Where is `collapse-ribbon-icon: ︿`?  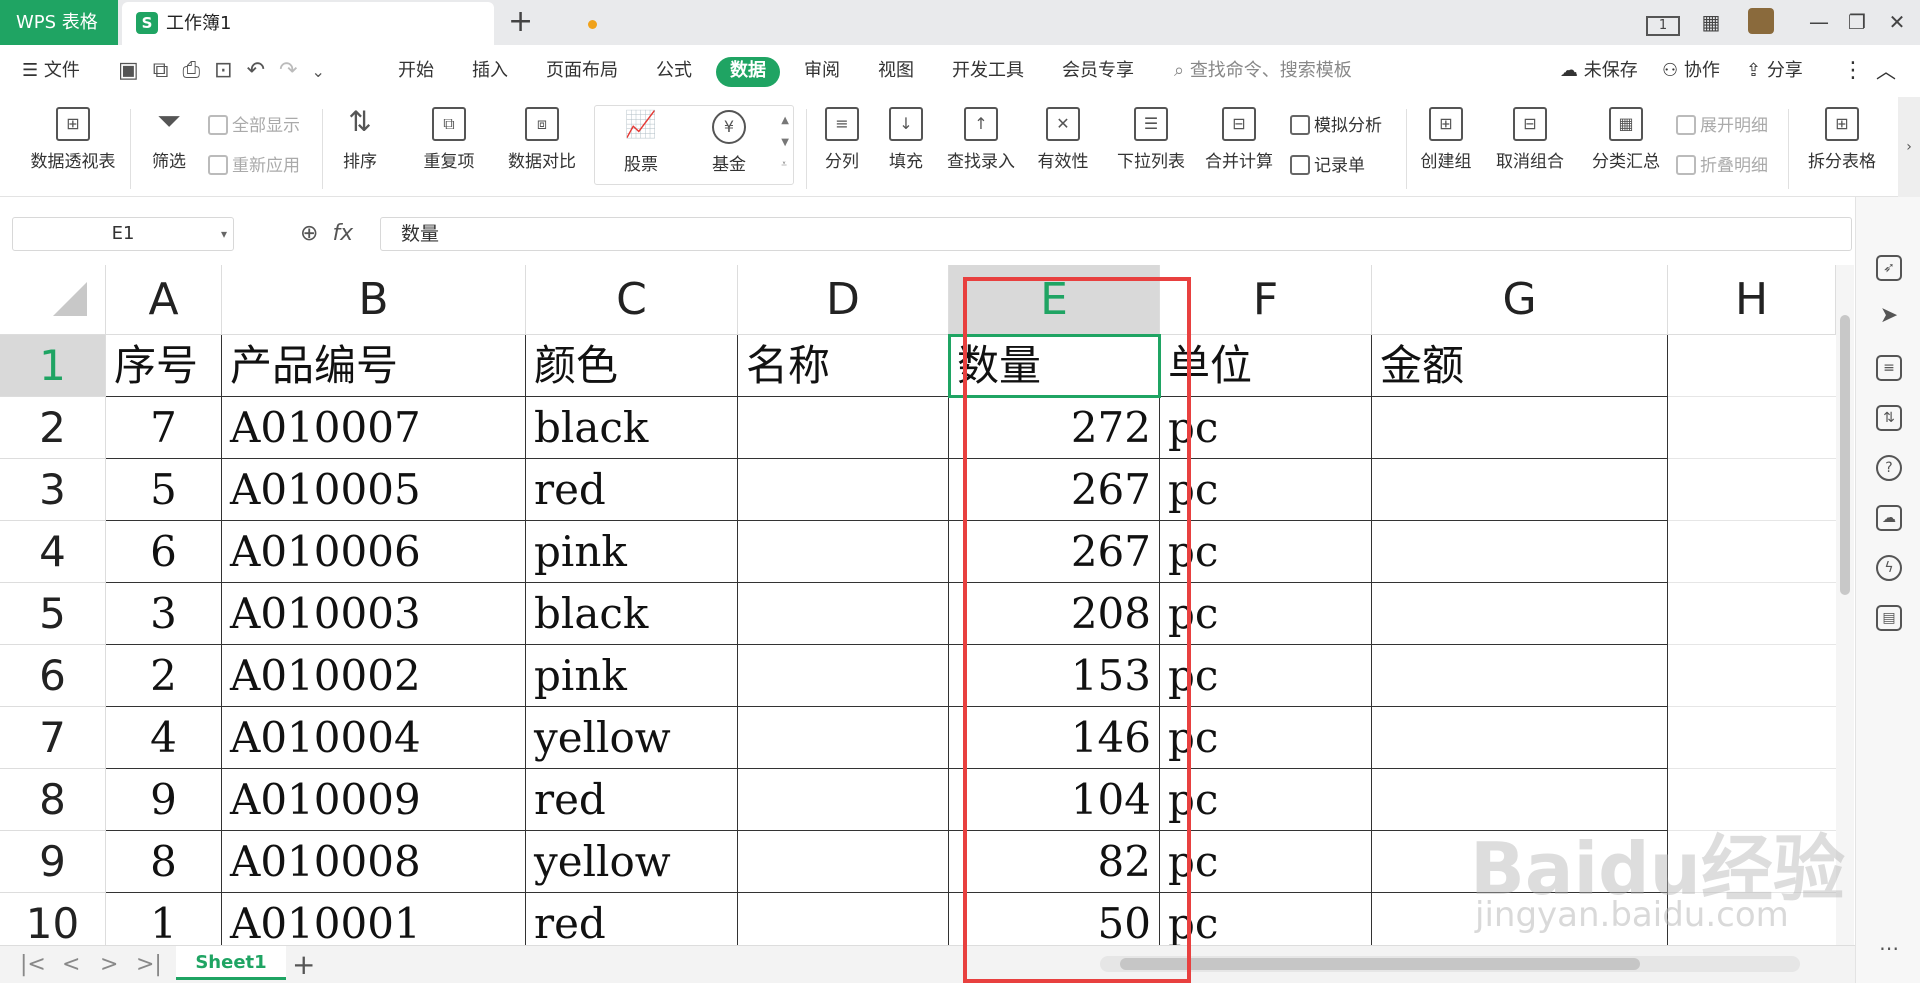
collapse-ribbon-icon: ︿ is located at coordinates (1886, 71).